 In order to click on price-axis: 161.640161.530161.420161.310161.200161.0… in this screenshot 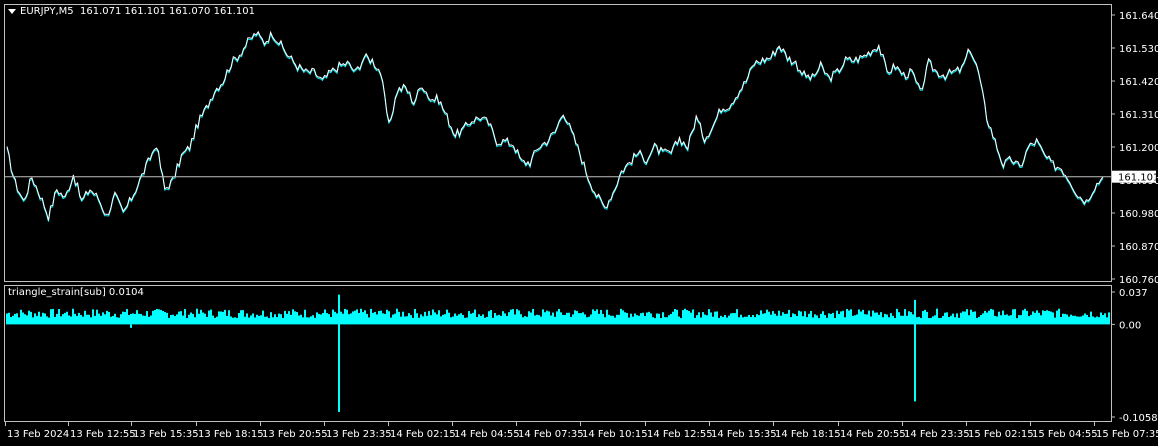, I will do `click(1134, 148)`.